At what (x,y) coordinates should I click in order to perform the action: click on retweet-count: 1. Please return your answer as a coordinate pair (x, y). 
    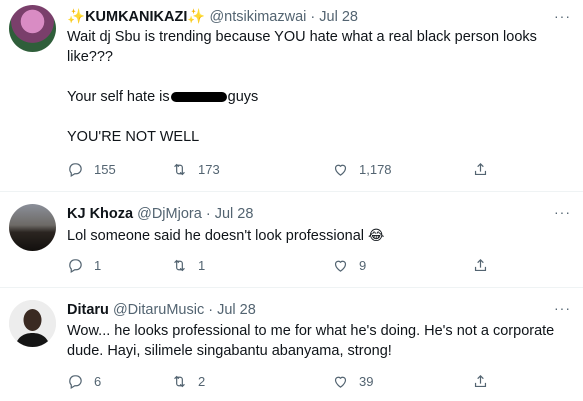
    Looking at the image, I should click on (202, 265).